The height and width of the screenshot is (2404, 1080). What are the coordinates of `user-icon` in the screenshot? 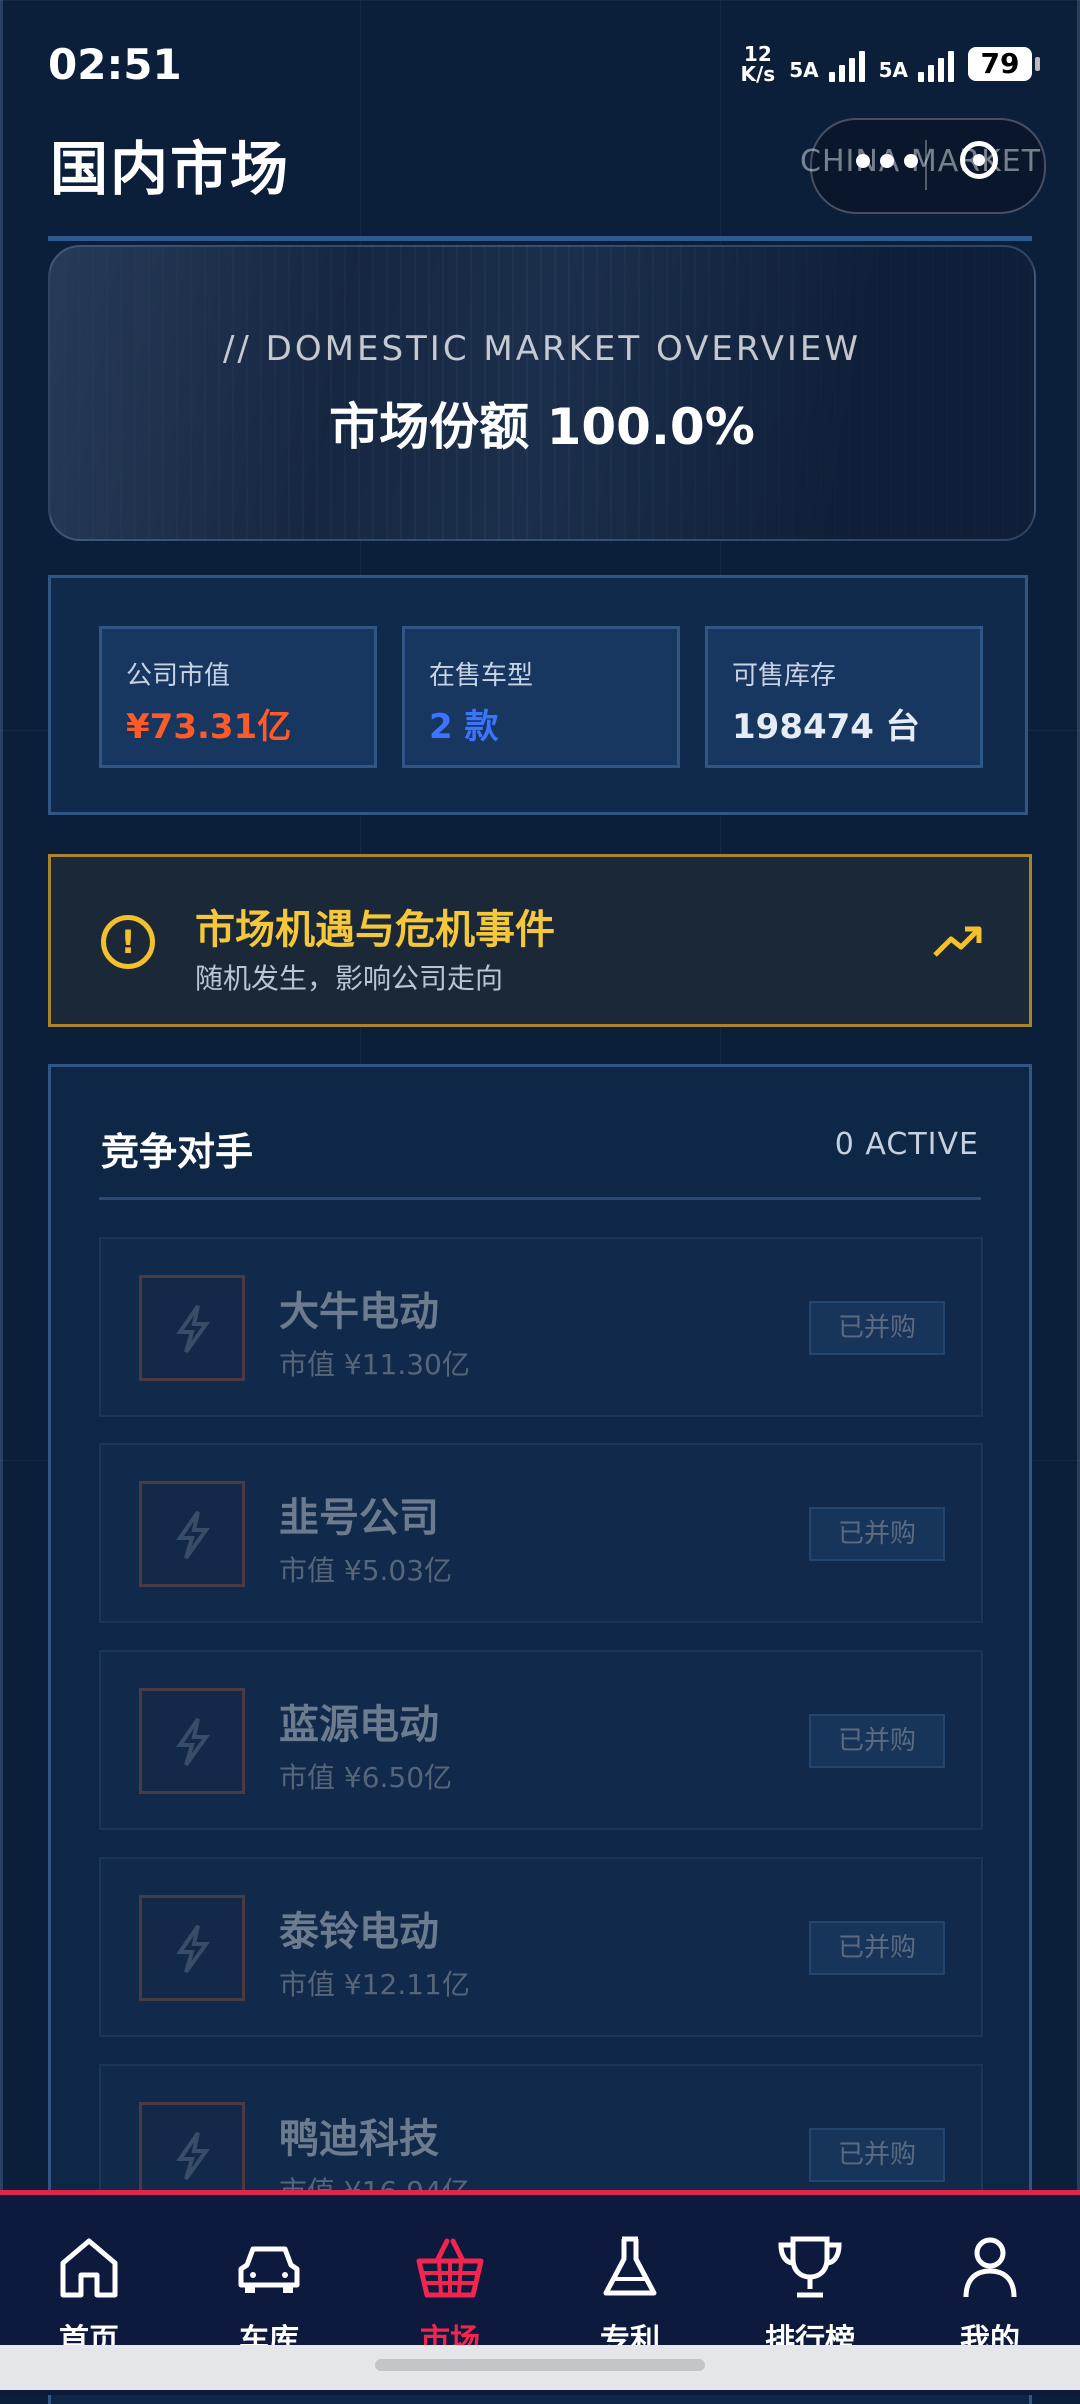 It's located at (990, 2267).